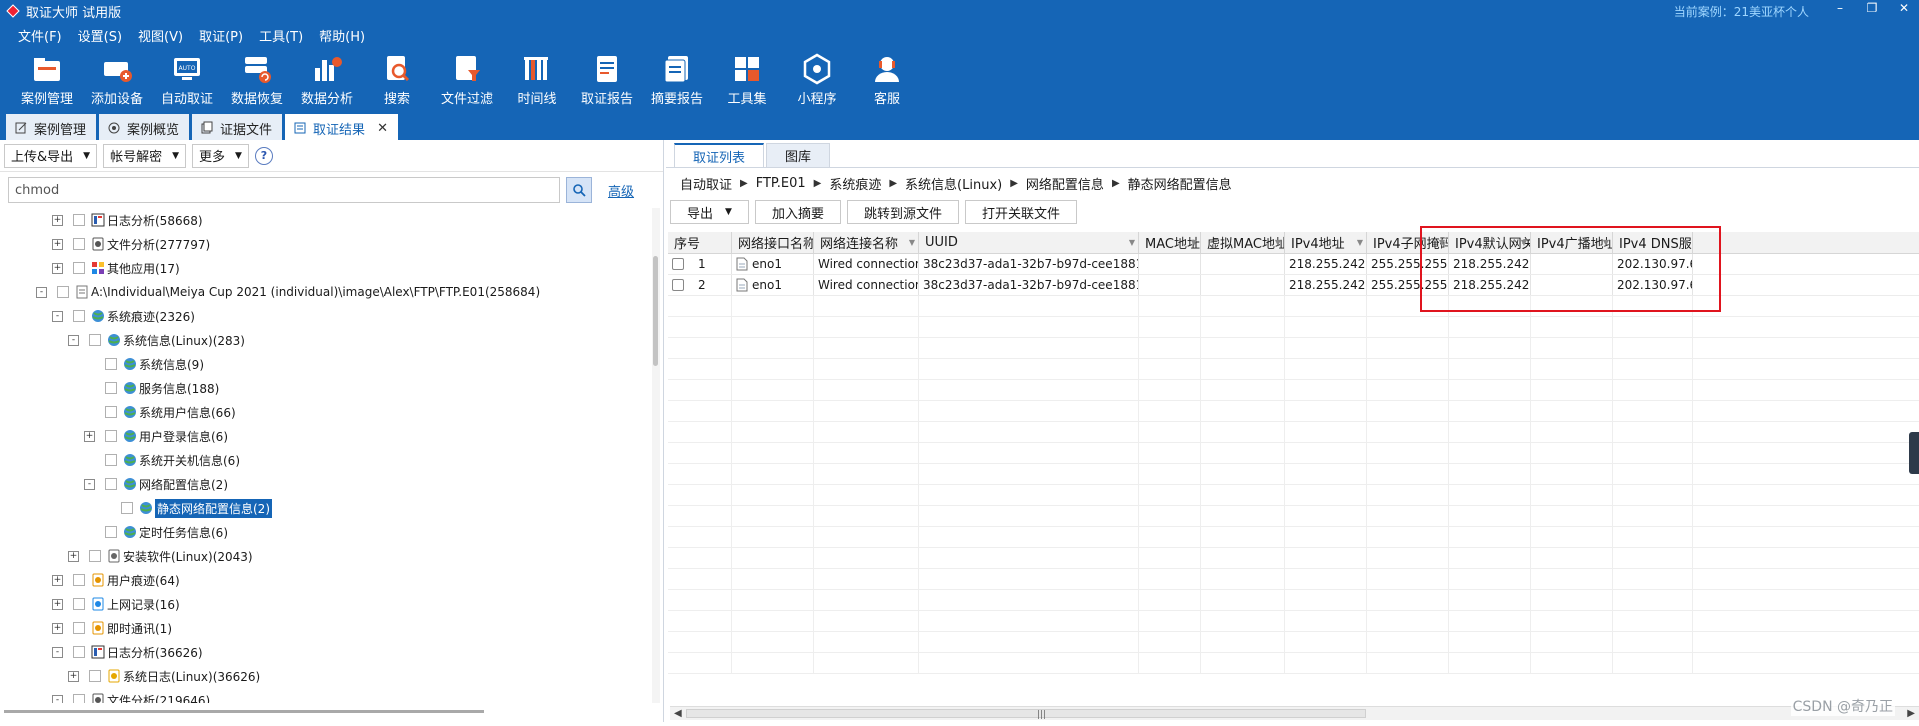  What do you see at coordinates (325, 508) in the screenshot?
I see `tree-node: 静态网络配置信息(2)` at bounding box center [325, 508].